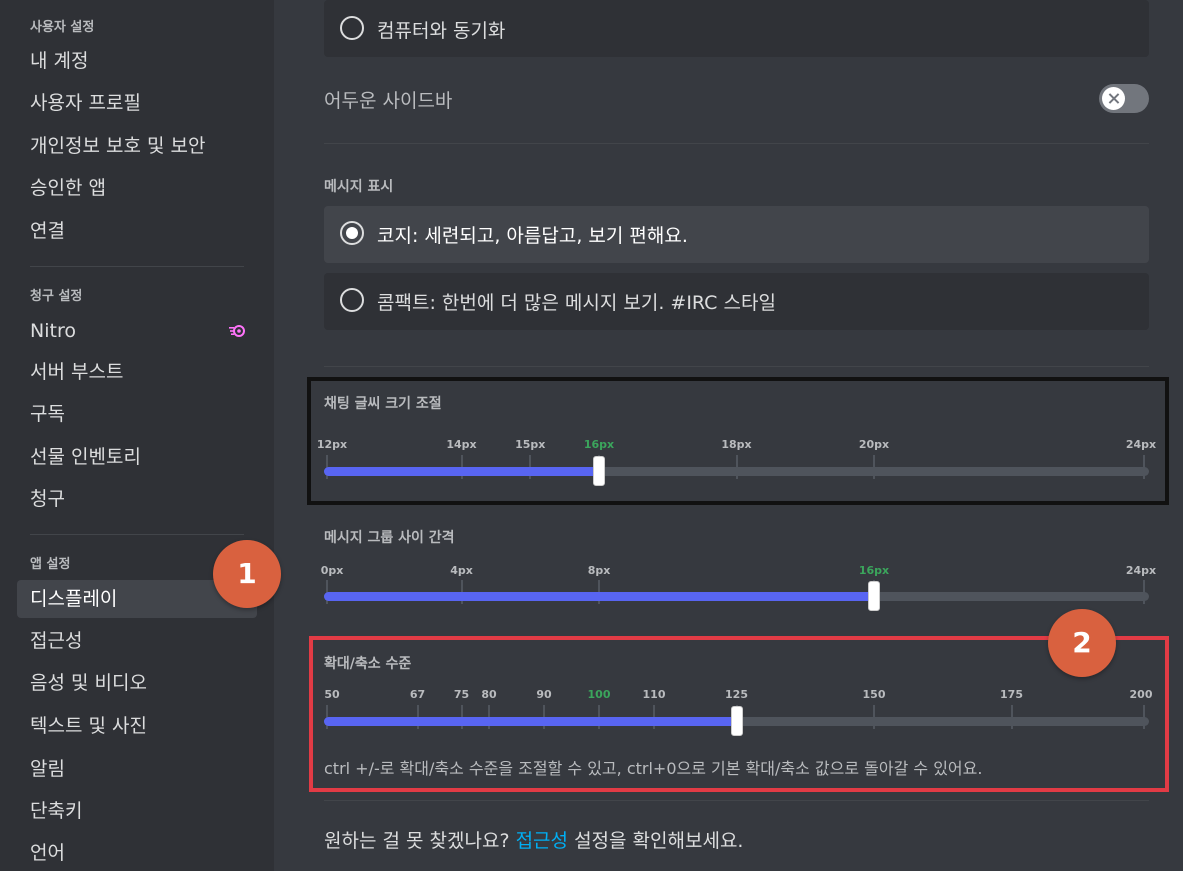  What do you see at coordinates (137, 146) in the screenshot?
I see `sidebar-item-privacy-safety: 개인정보 보호 및 보안` at bounding box center [137, 146].